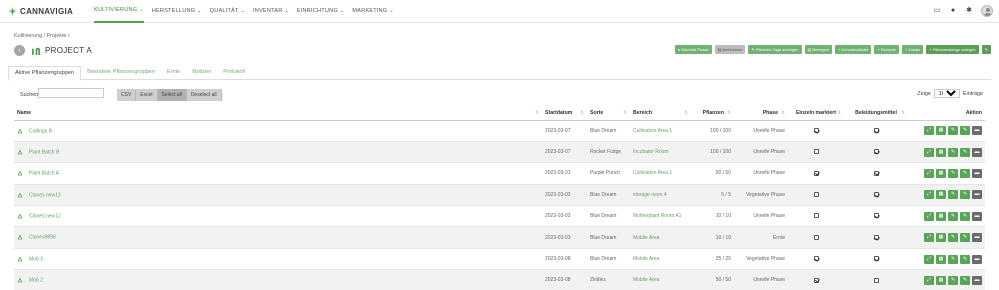 The image size is (999, 290). I want to click on cell-name: Clones new12, so click(278, 216).